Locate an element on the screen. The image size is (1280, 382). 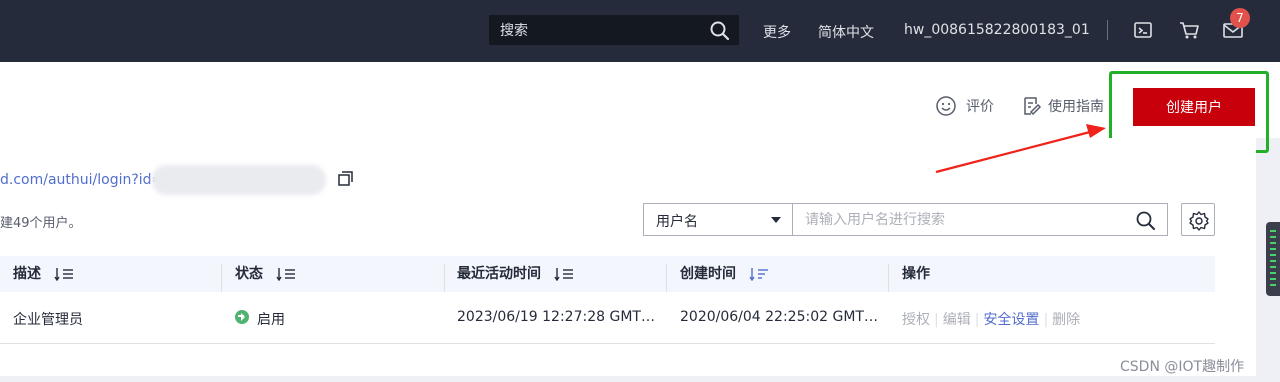
status-enabled-icon is located at coordinates (242, 317).